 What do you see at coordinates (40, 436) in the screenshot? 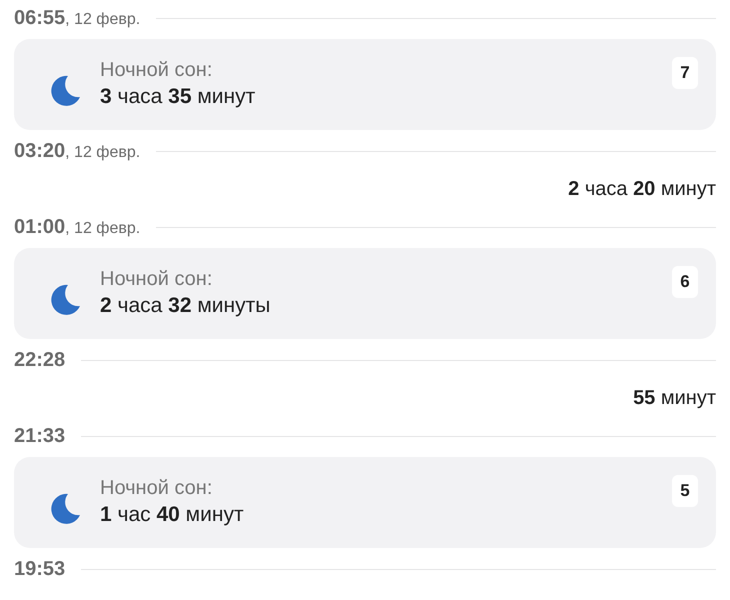
I see `timestamp: 21:33` at bounding box center [40, 436].